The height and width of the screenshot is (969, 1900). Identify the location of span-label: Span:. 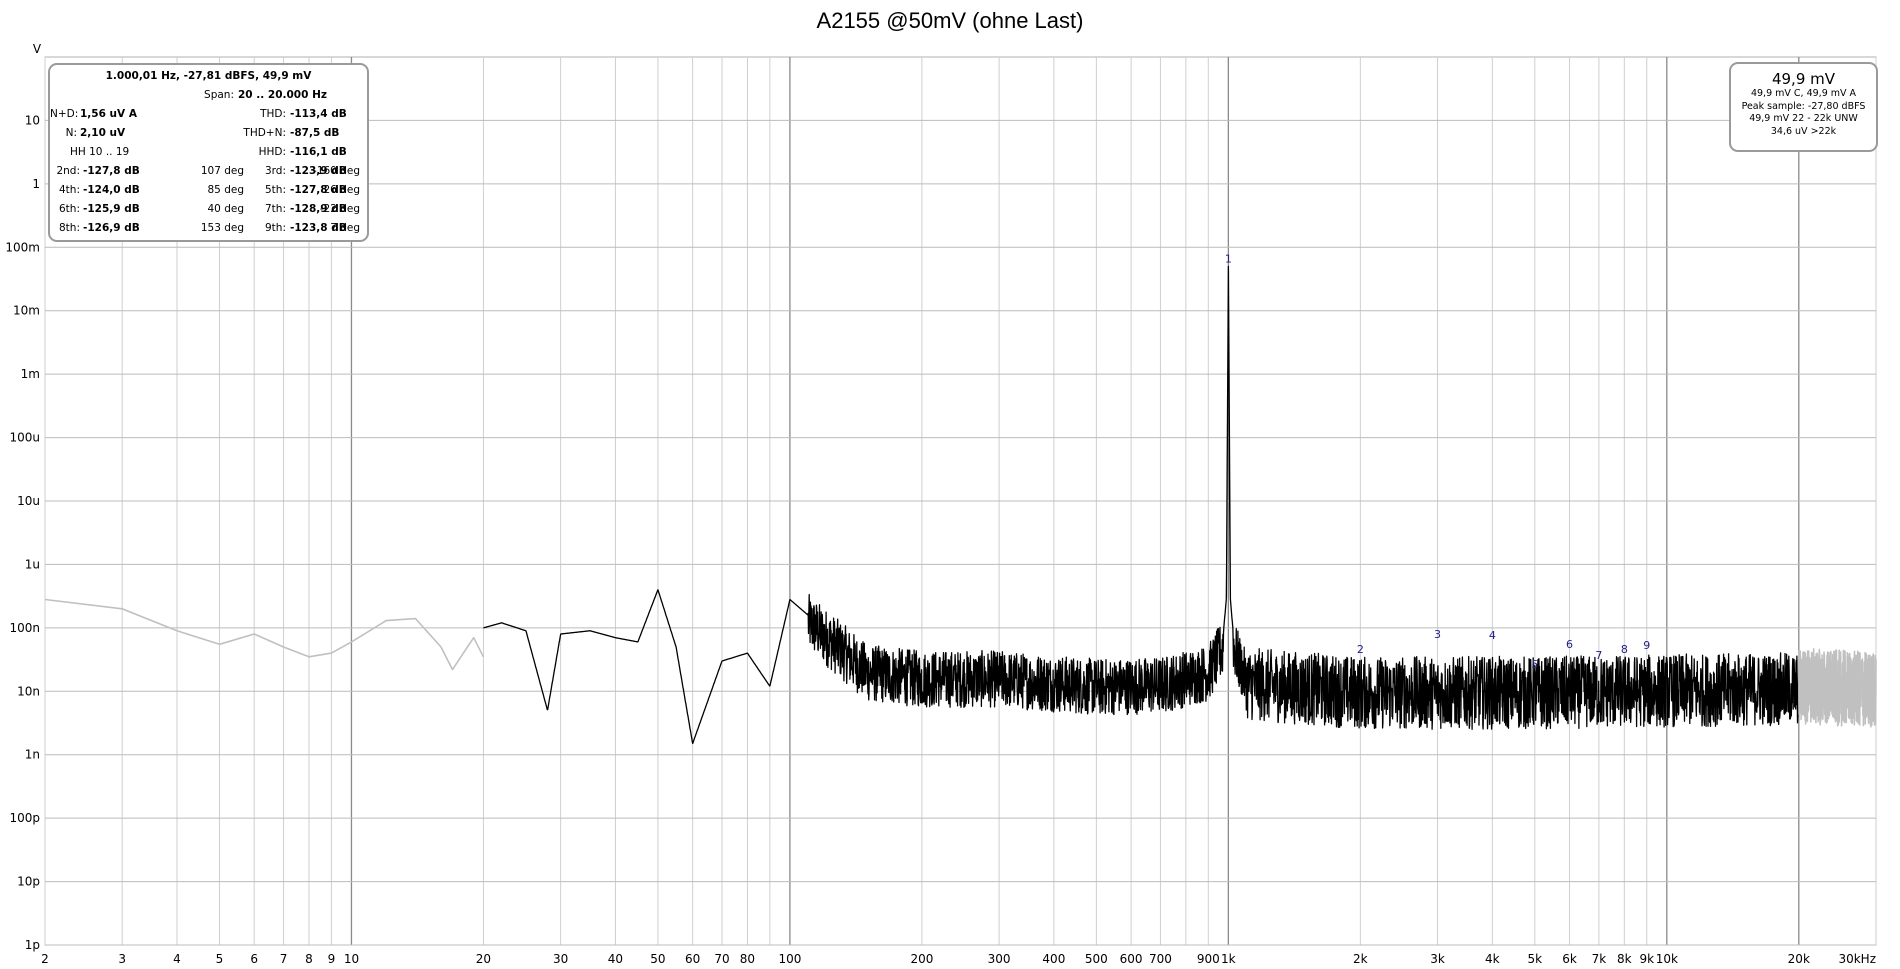
(219, 95).